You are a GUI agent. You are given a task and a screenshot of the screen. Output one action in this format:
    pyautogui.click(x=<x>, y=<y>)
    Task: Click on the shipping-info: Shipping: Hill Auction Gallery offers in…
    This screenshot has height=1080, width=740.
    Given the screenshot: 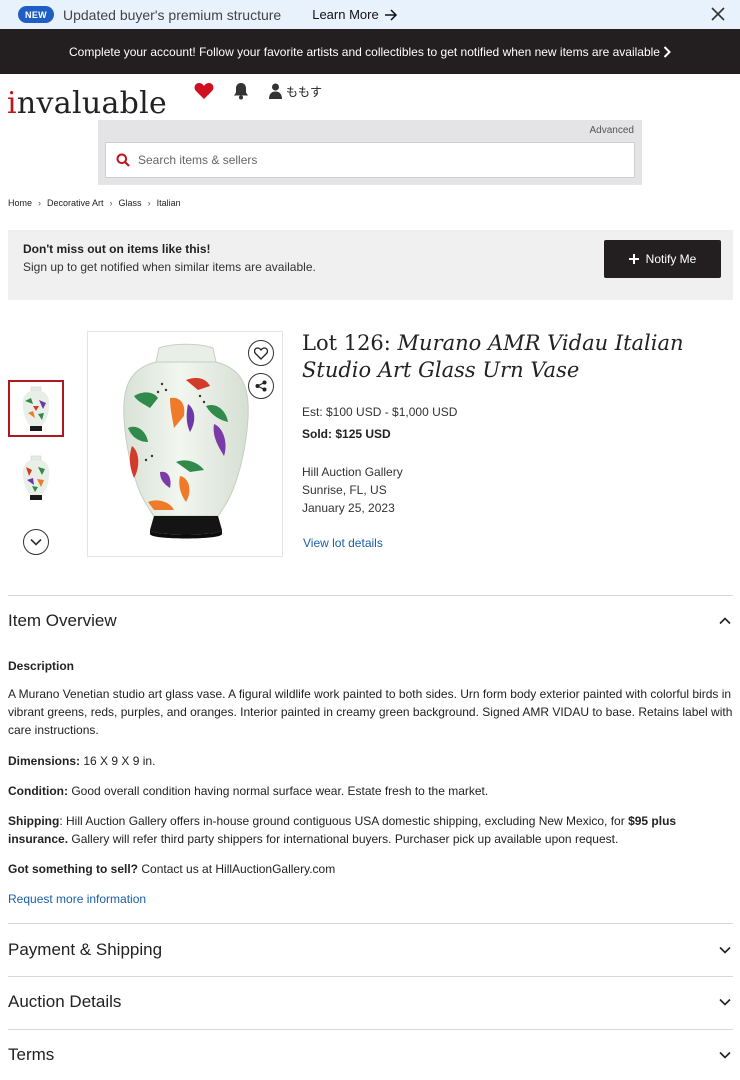 What is the action you would take?
    pyautogui.click(x=342, y=830)
    